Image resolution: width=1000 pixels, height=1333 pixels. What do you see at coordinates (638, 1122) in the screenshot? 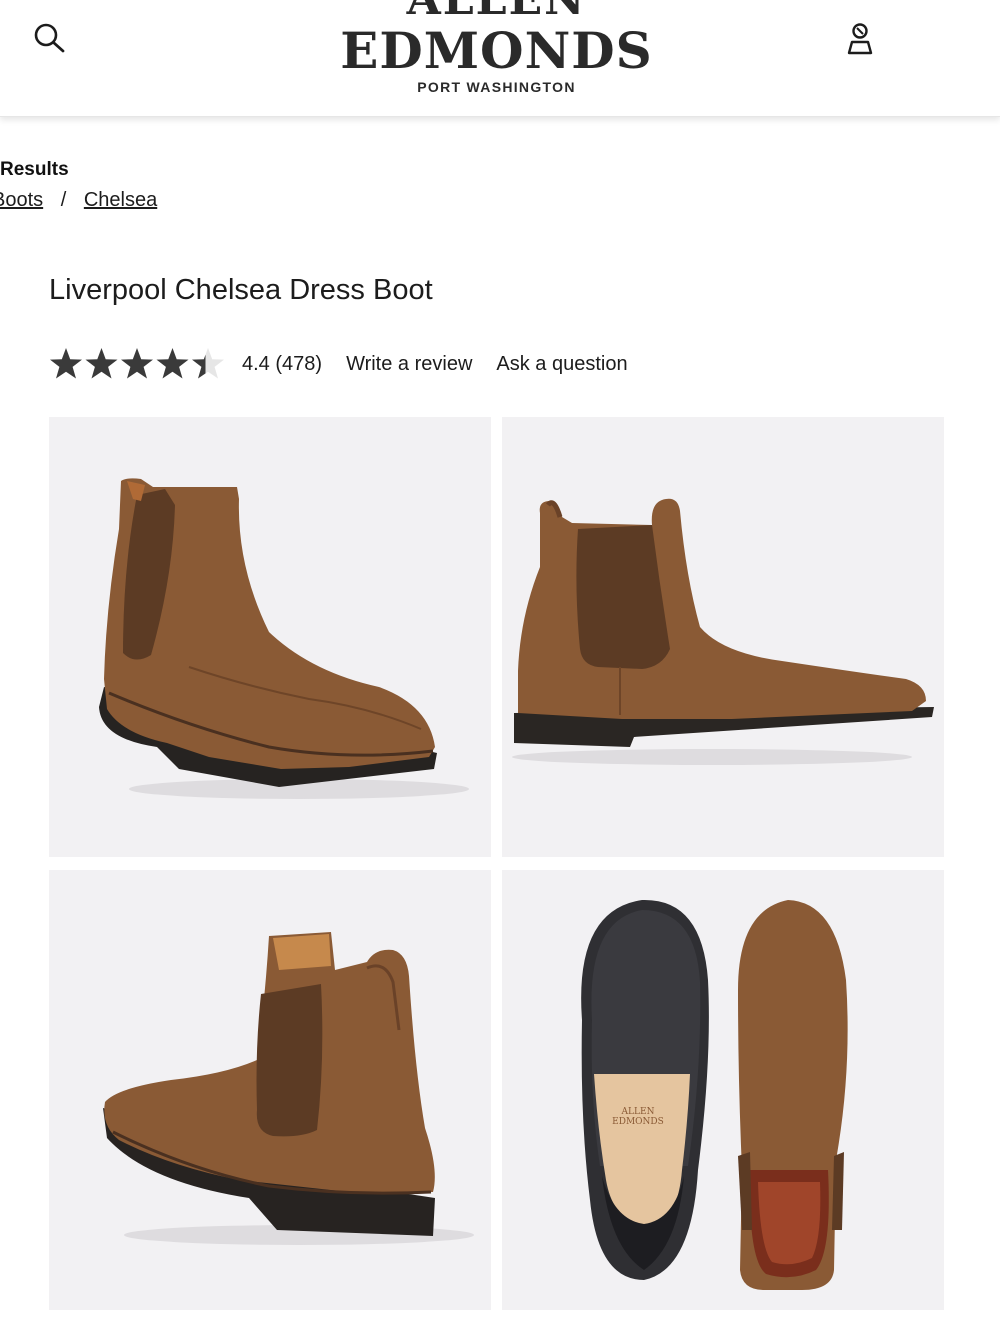
I see `sole-stamp-line2: EDMONDS` at bounding box center [638, 1122].